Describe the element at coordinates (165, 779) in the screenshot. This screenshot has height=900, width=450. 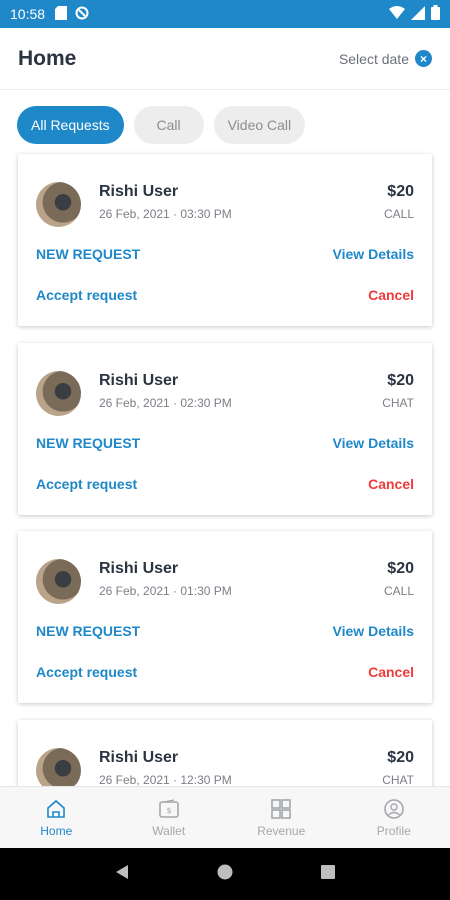
I see `request-datetime: 26 Feb, 2021 · 12:30 PM` at that location.